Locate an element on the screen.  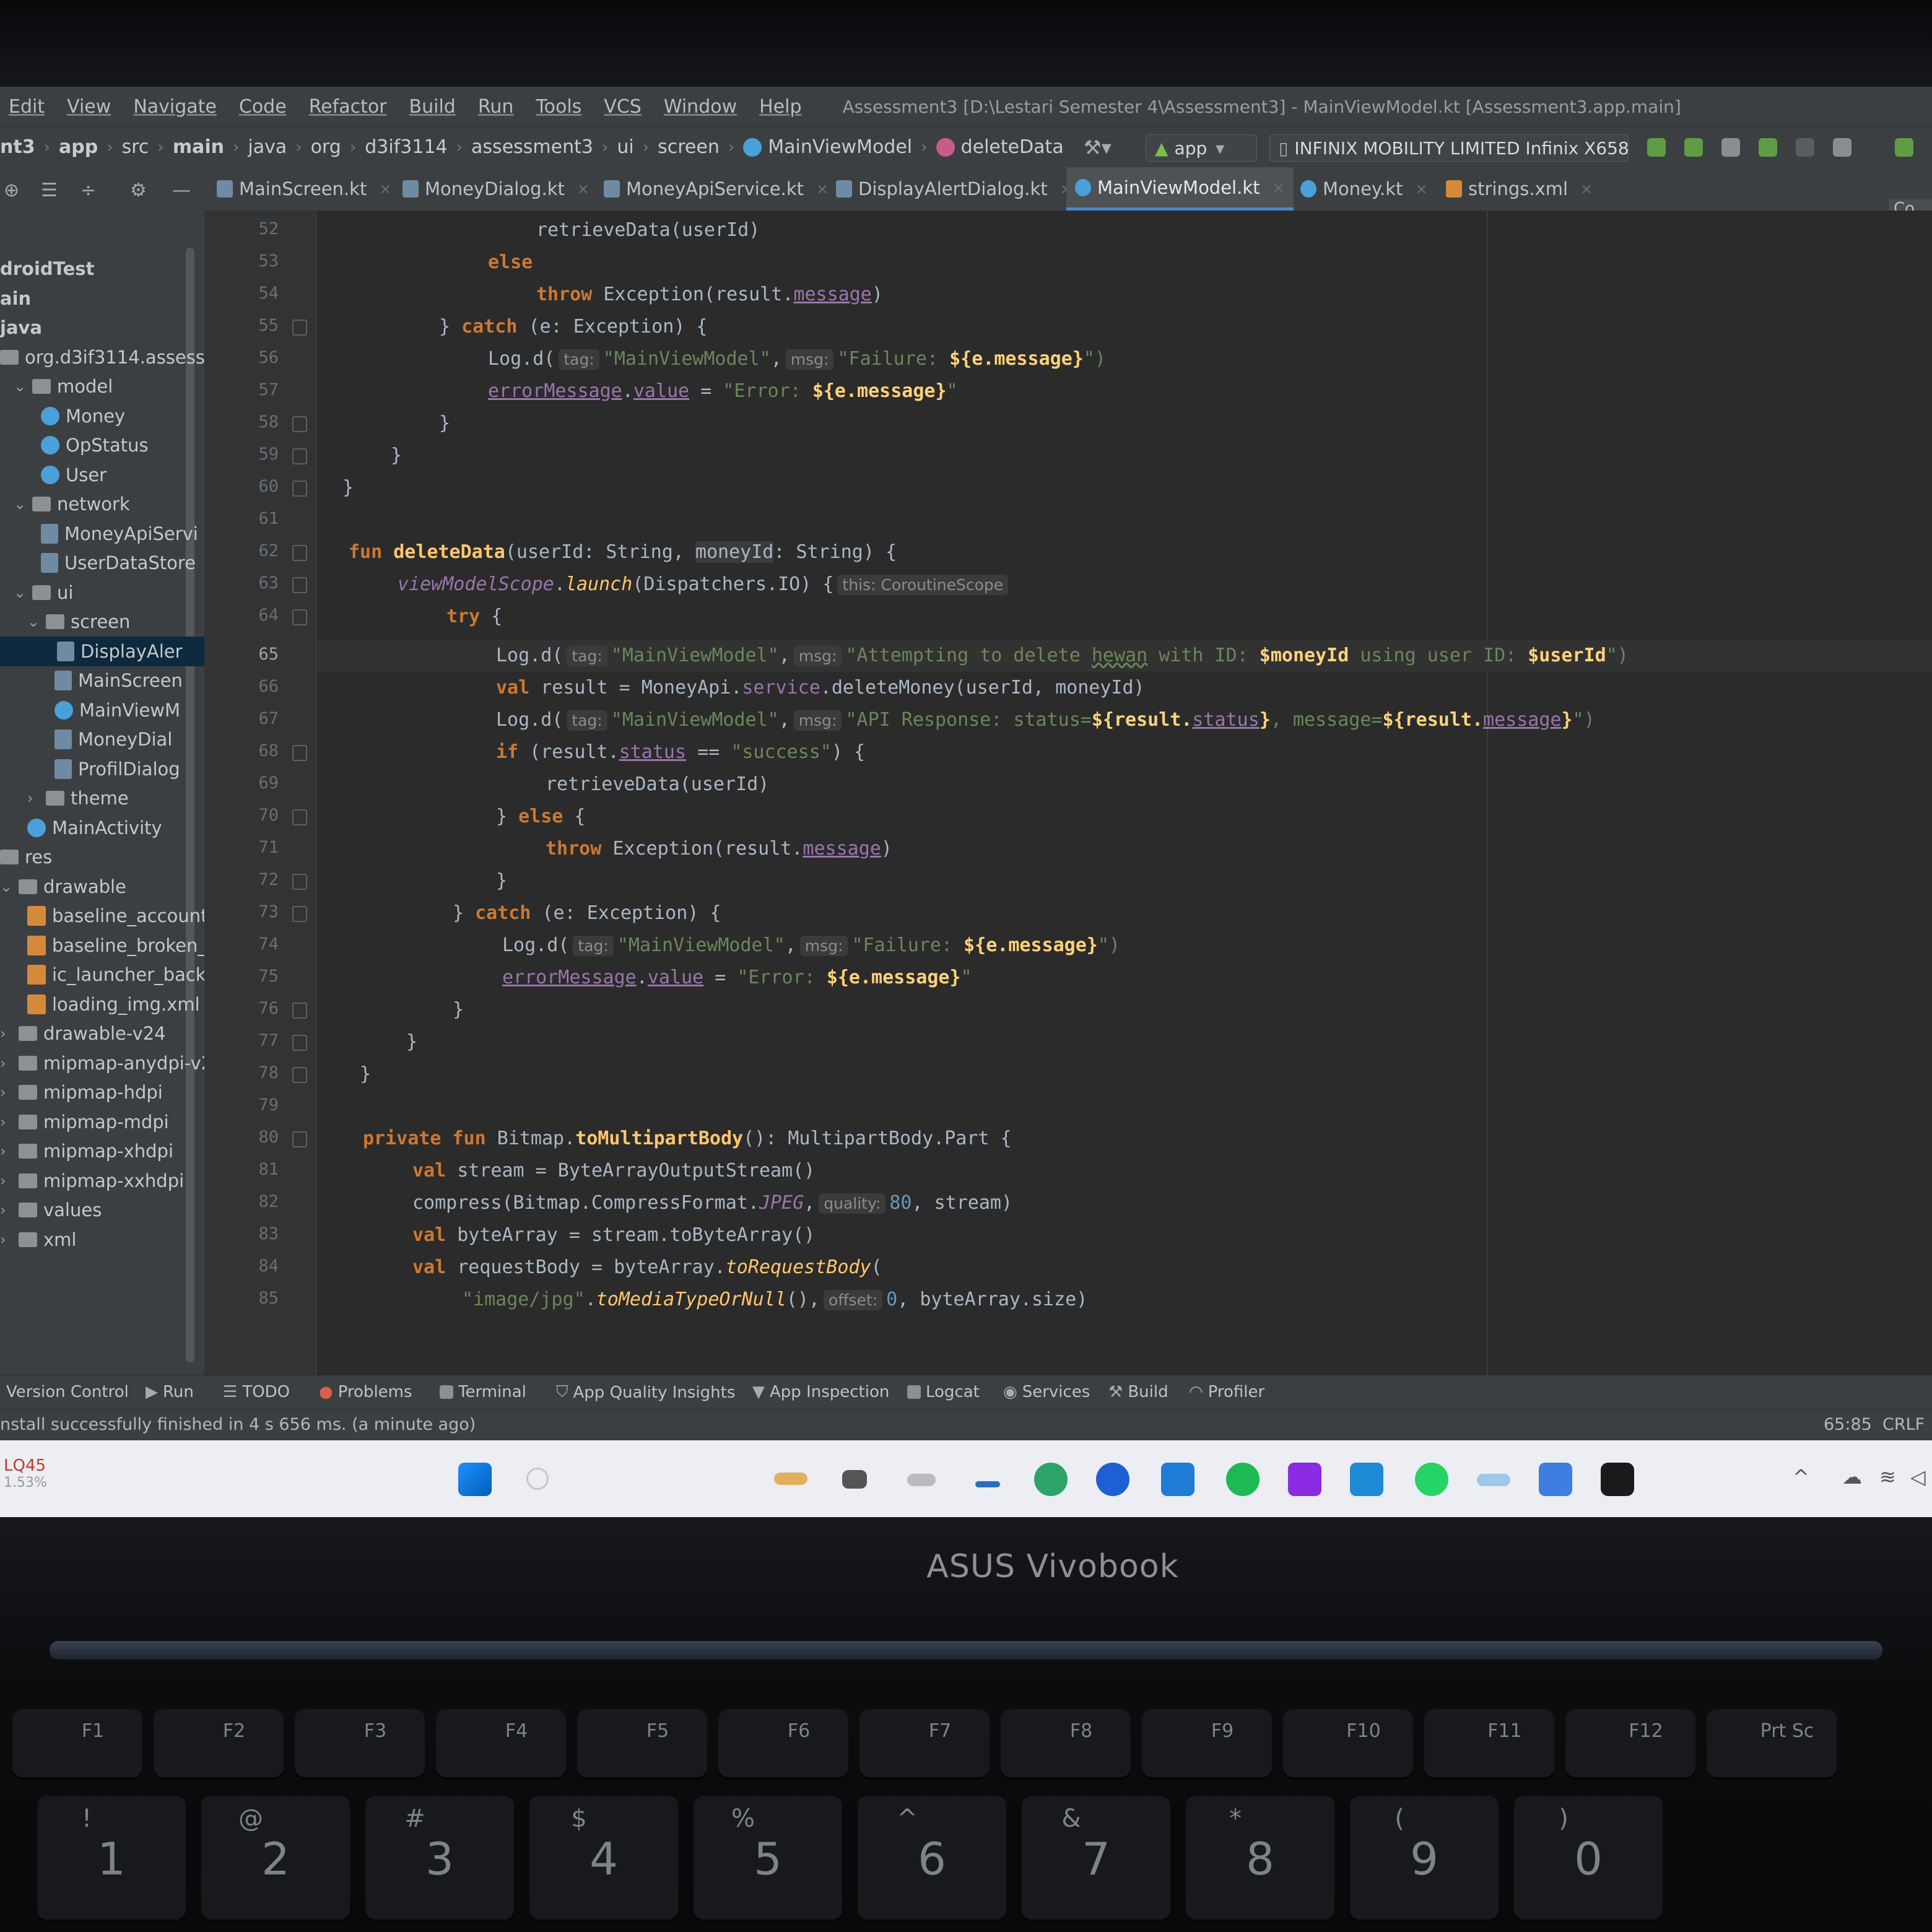
function-key: F4 is located at coordinates (501, 1743).